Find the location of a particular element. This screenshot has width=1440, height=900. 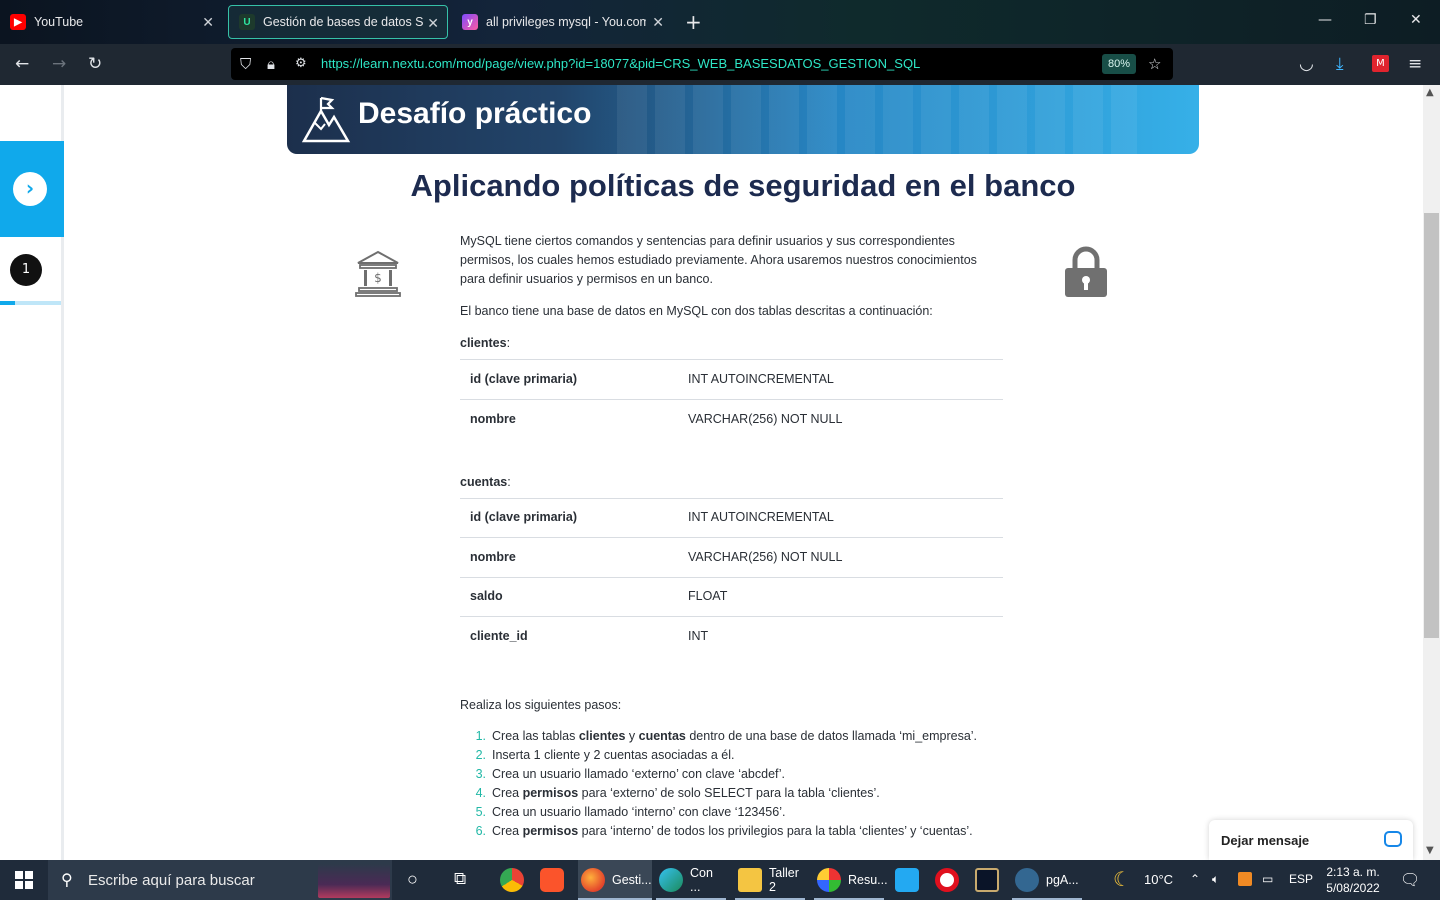

field-name-cell: cliente_id is located at coordinates (574, 636).